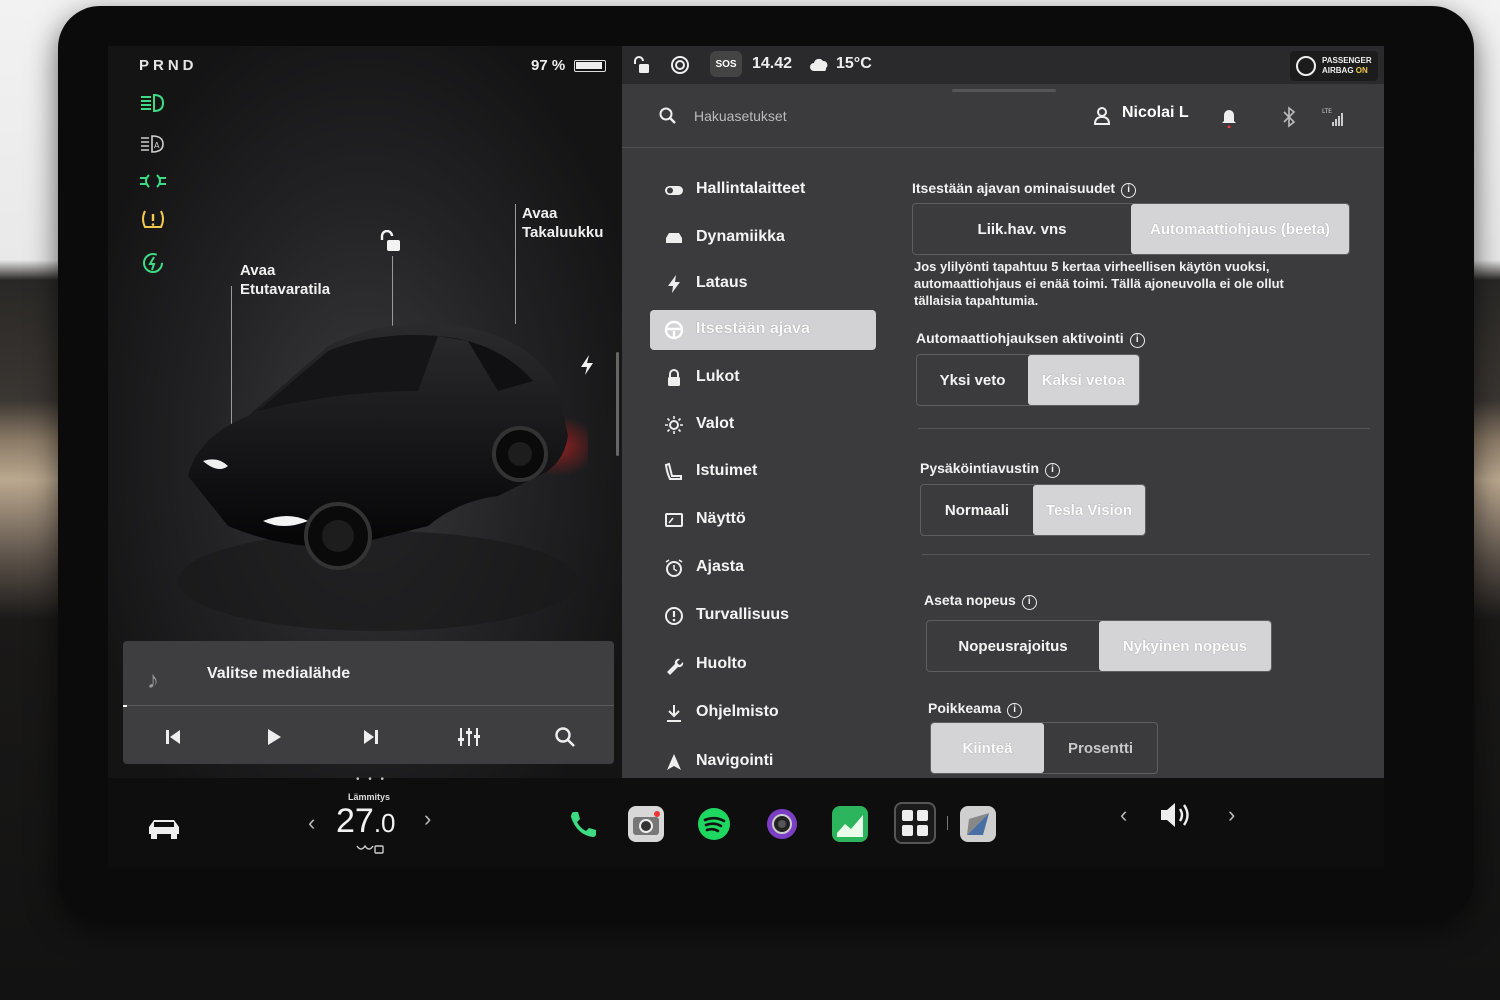 The image size is (1500, 1000). What do you see at coordinates (763, 238) in the screenshot?
I see `nav-item-dynamiikka: Dynamiikka` at bounding box center [763, 238].